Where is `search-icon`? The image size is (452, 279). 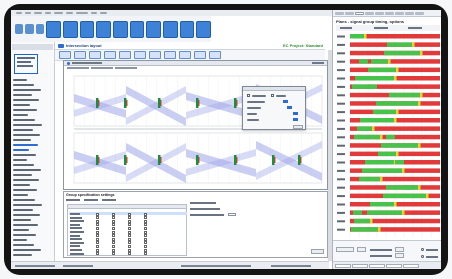
search-icon is located at coordinates (187, 29).